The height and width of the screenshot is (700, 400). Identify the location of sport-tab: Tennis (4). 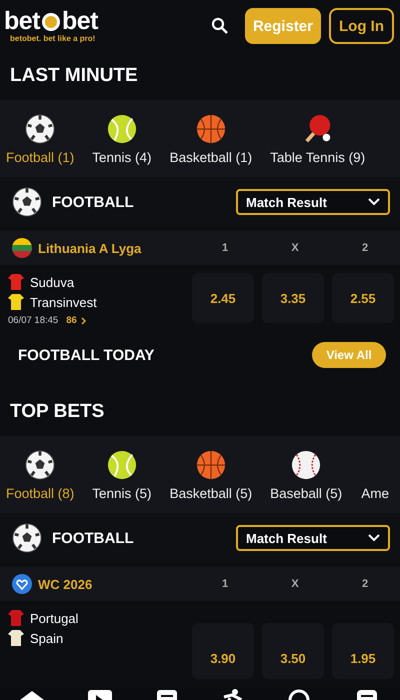
(122, 139).